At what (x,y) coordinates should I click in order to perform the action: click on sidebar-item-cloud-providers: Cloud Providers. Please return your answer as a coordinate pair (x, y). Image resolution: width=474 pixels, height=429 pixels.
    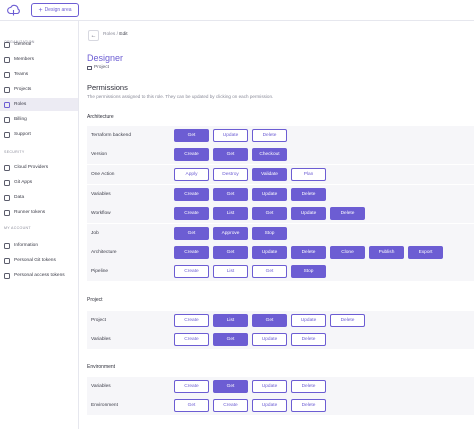
    Looking at the image, I should click on (39, 167).